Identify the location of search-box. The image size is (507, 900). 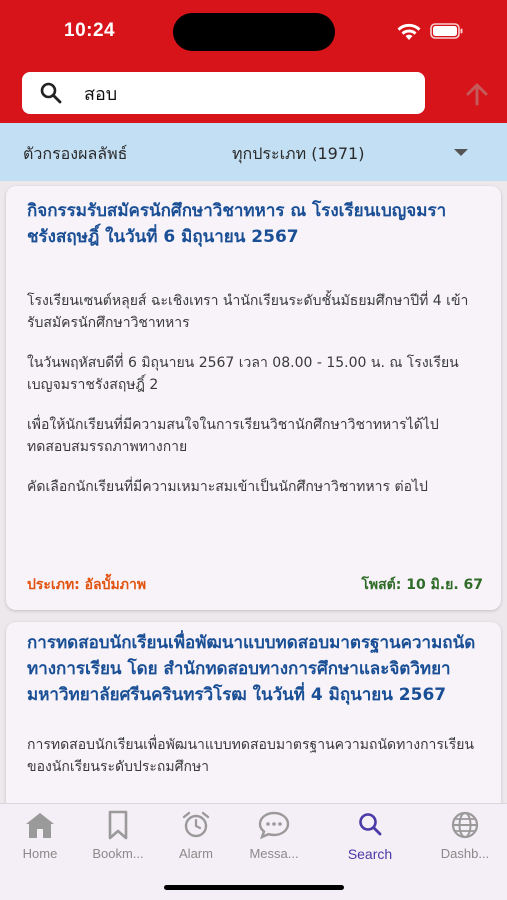
(223, 93).